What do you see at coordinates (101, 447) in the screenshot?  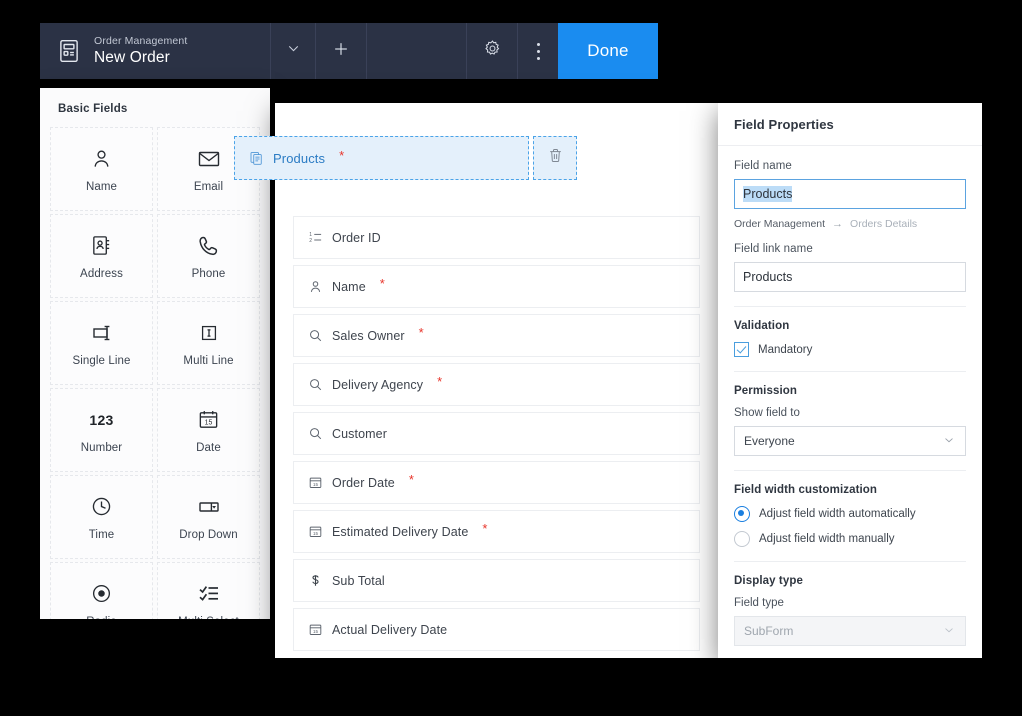 I see `palette-item-label: Number` at bounding box center [101, 447].